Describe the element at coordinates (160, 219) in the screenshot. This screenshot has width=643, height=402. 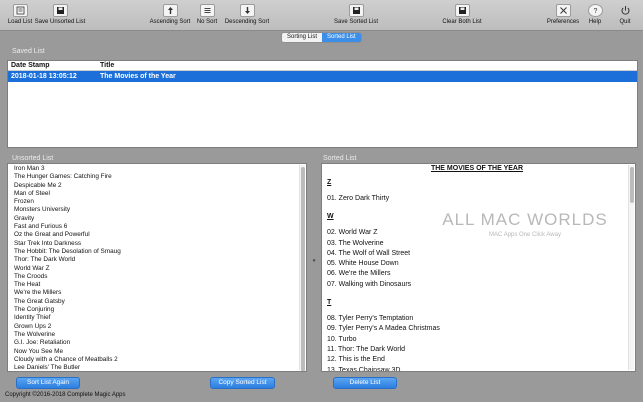
I see `list-item: Gravity` at that location.